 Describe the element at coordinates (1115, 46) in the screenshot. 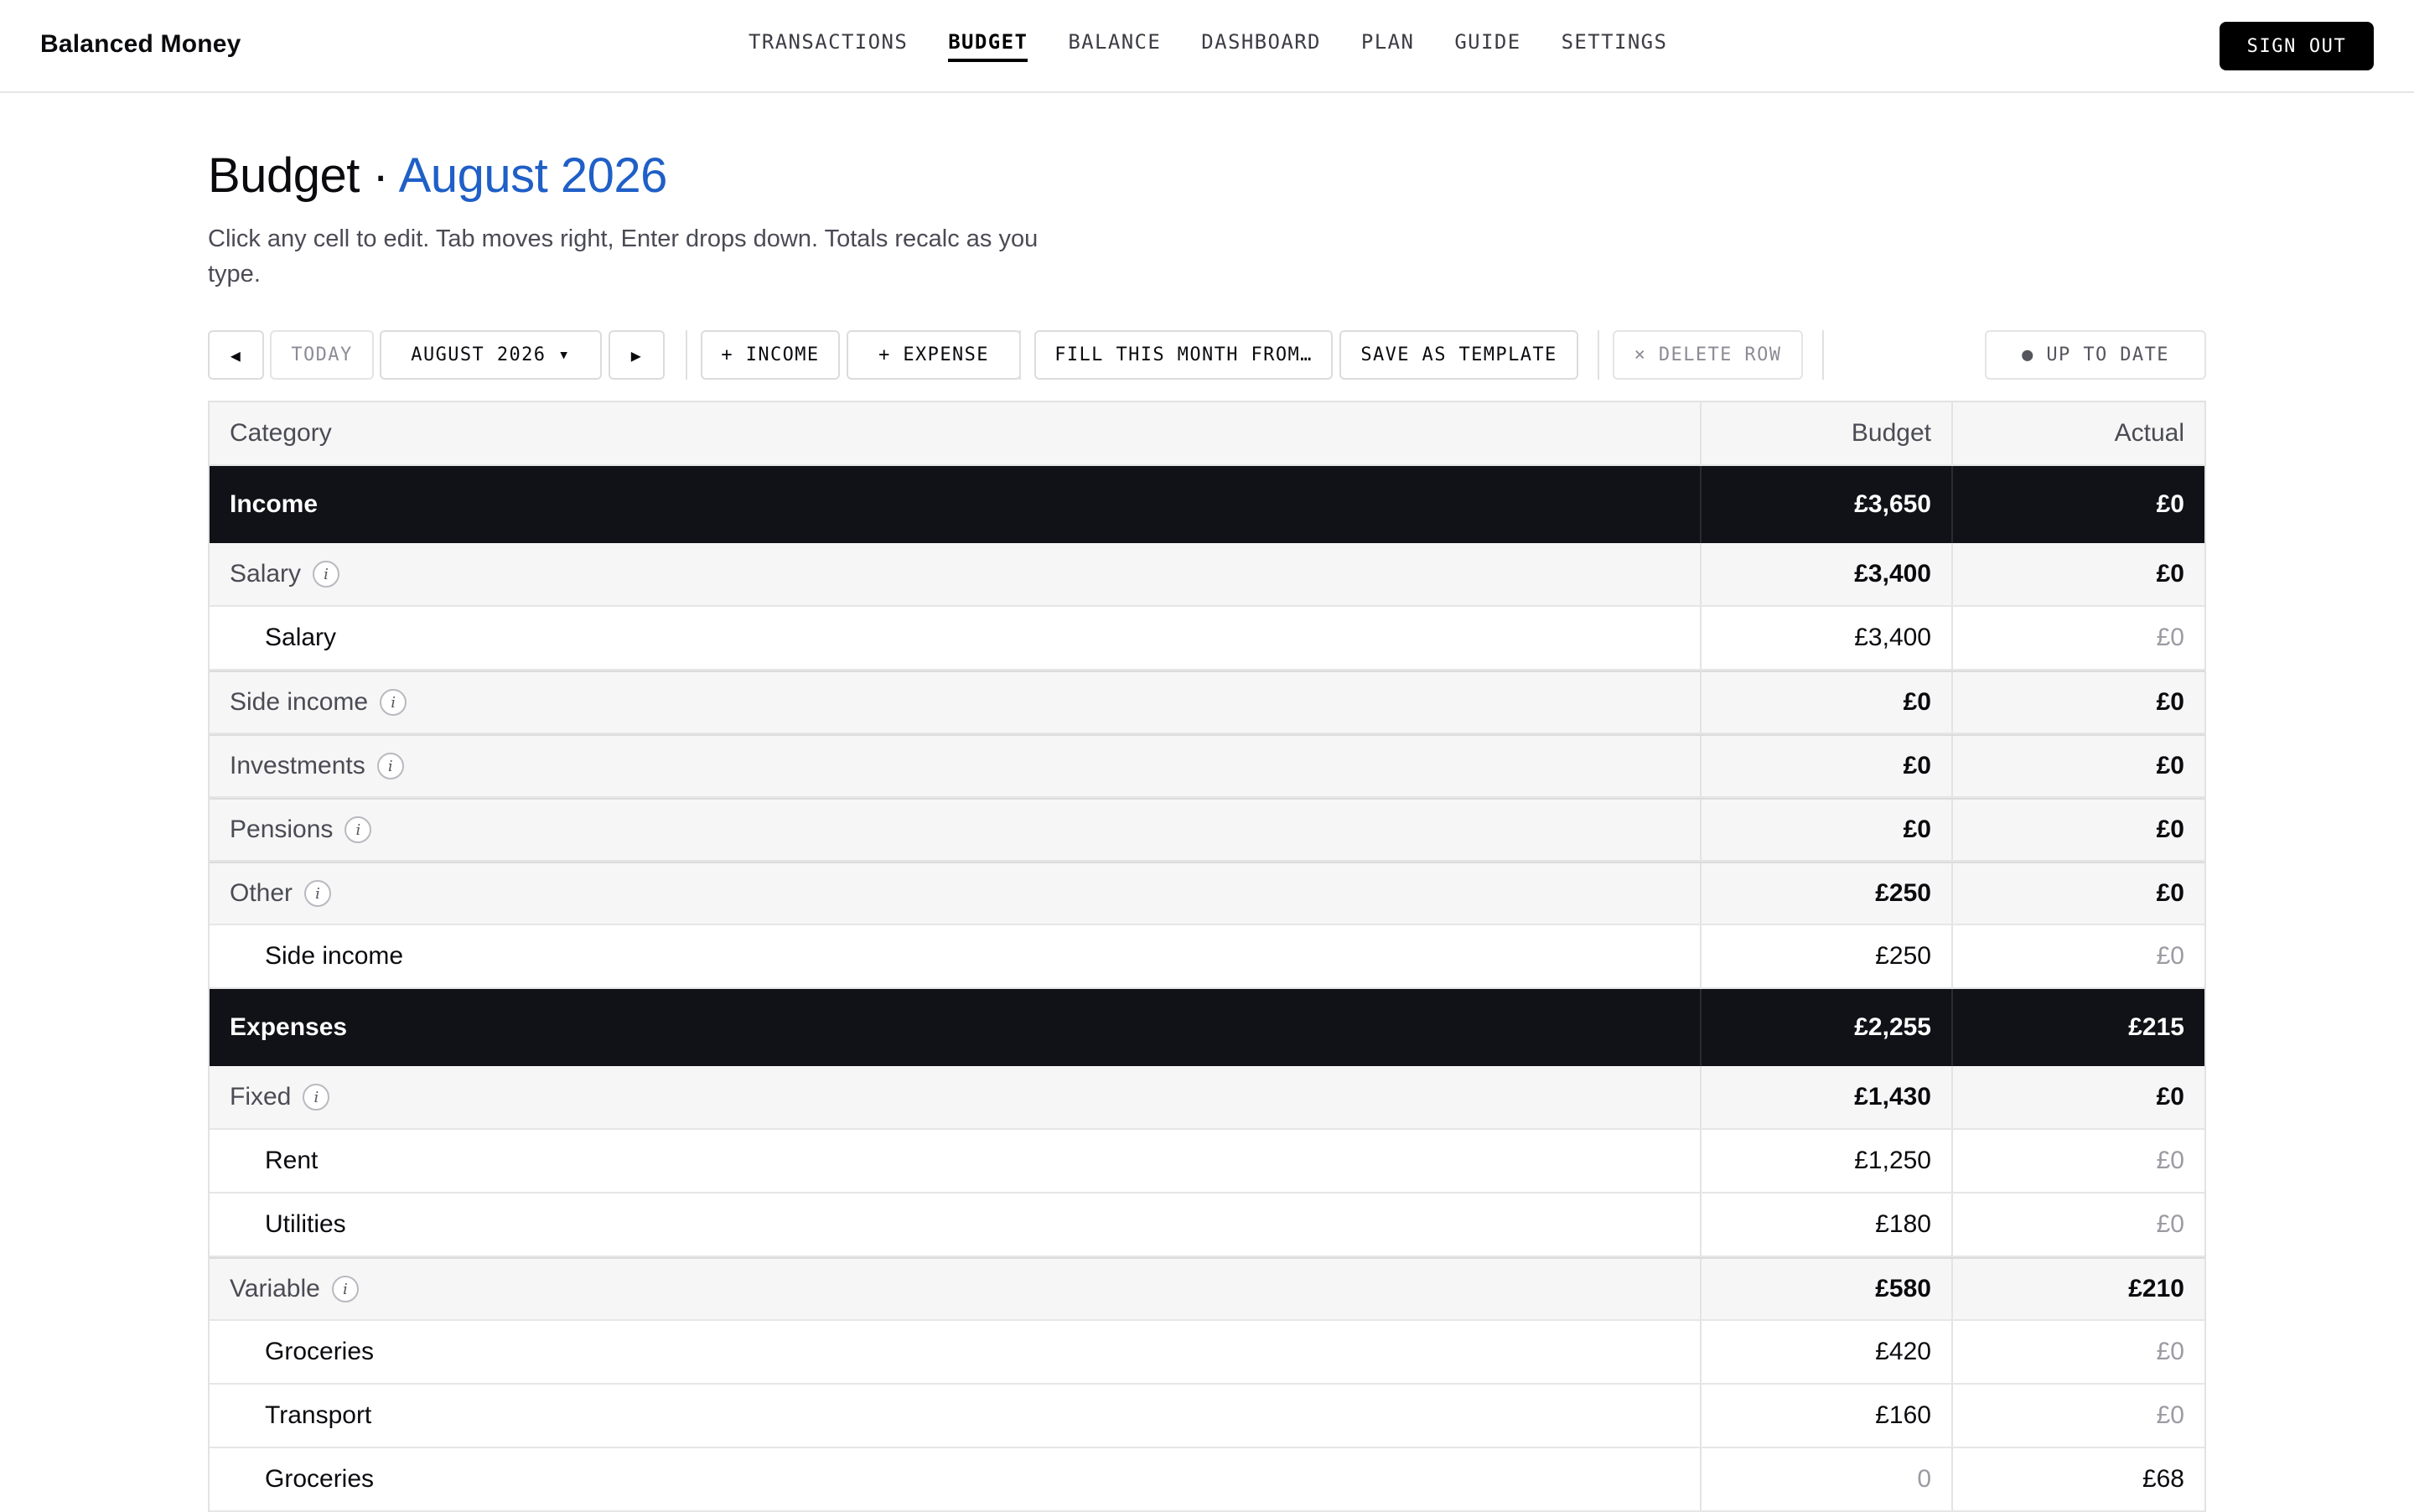

I see `nav-balance: BALANCE` at that location.